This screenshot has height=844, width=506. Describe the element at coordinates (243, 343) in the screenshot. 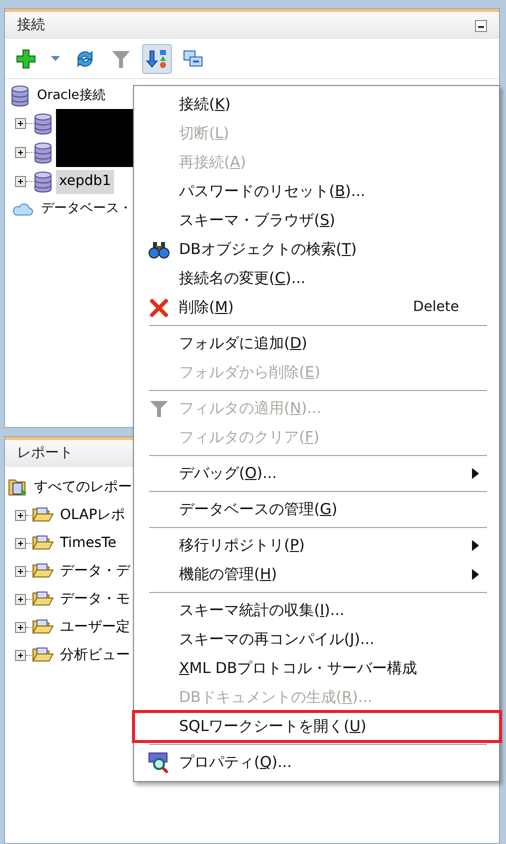

I see `menu-item-label: フォルダに追加(D)` at that location.